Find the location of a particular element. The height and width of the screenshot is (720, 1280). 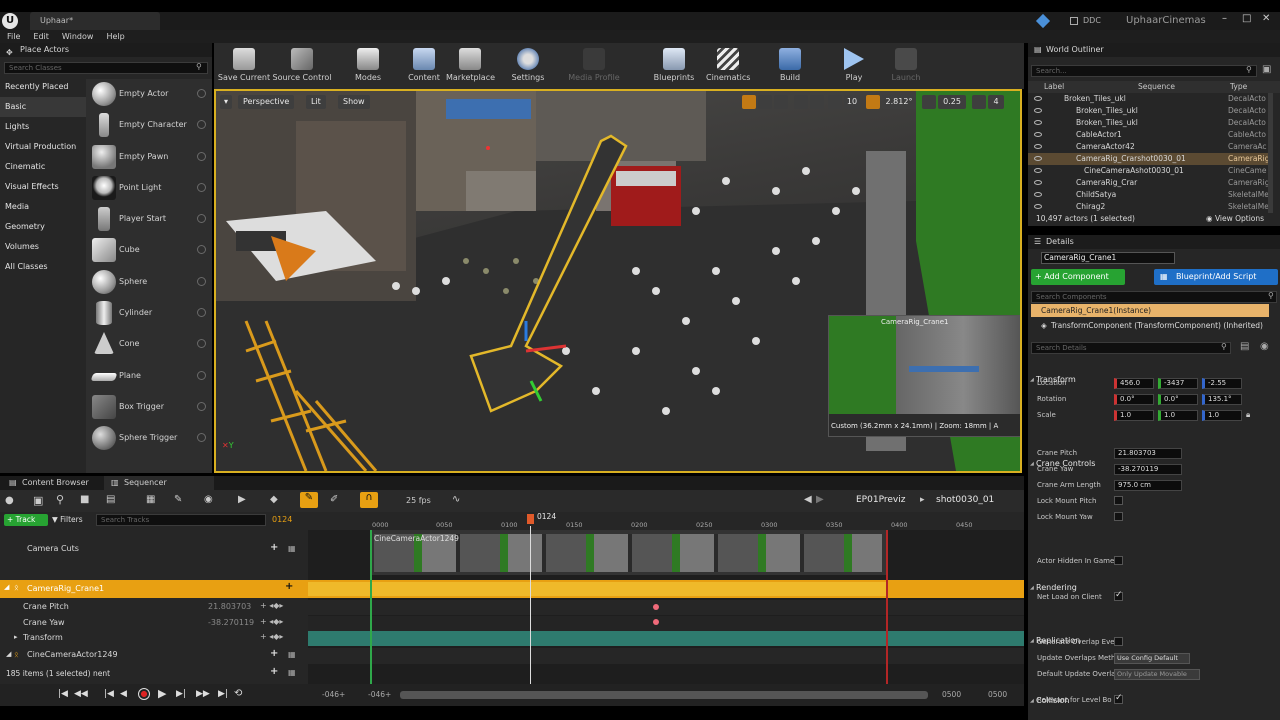

outliner-row: CineCameraAshot0030_01 CineCame is located at coordinates (1148, 171).